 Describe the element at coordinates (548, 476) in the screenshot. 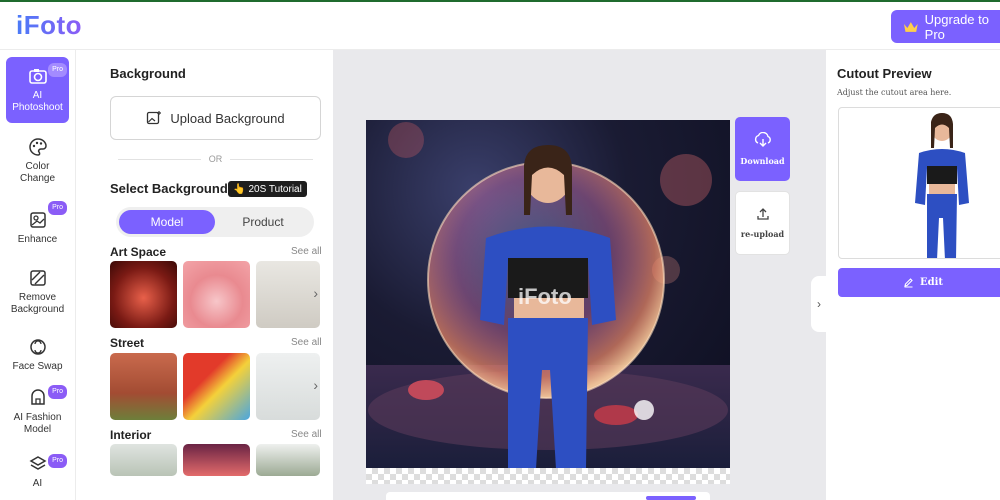

I see `transparency-strip` at that location.